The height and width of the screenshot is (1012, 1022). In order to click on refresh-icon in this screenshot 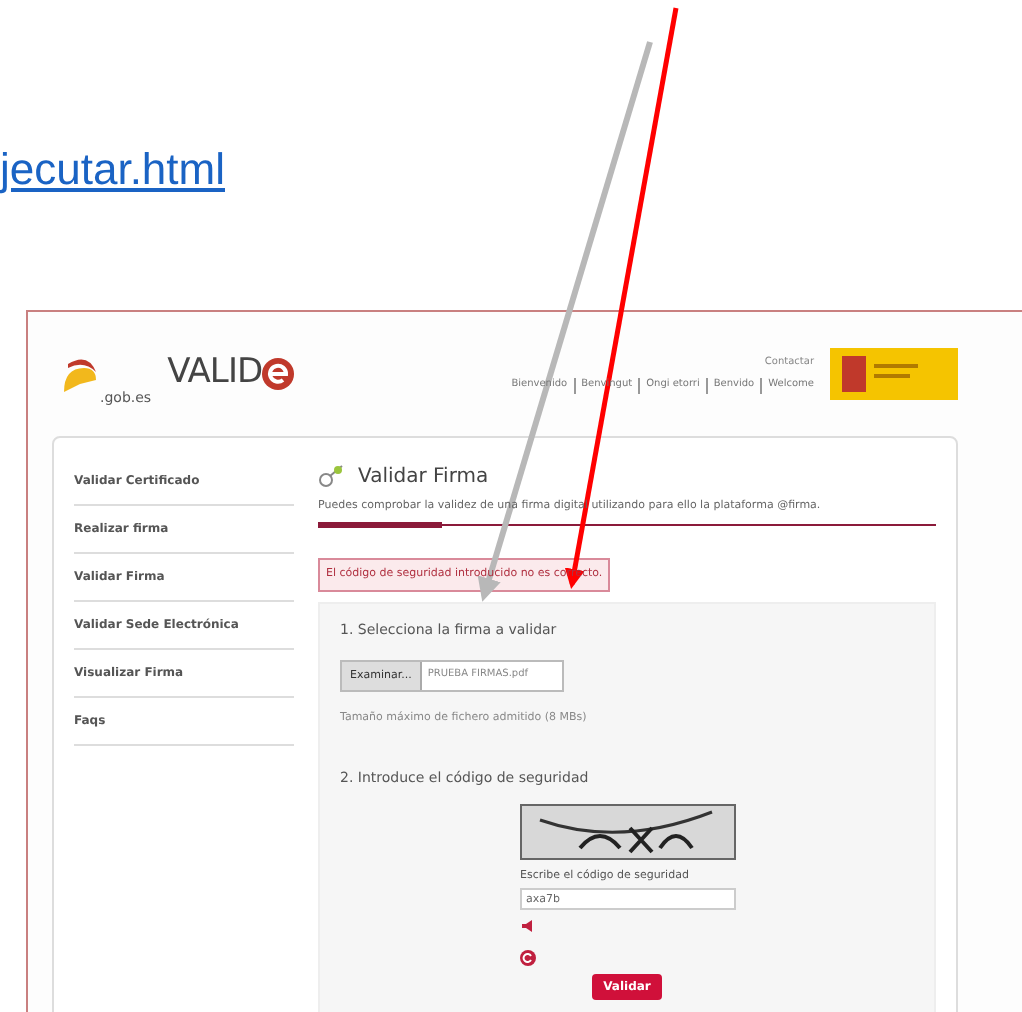, I will do `click(528, 958)`.